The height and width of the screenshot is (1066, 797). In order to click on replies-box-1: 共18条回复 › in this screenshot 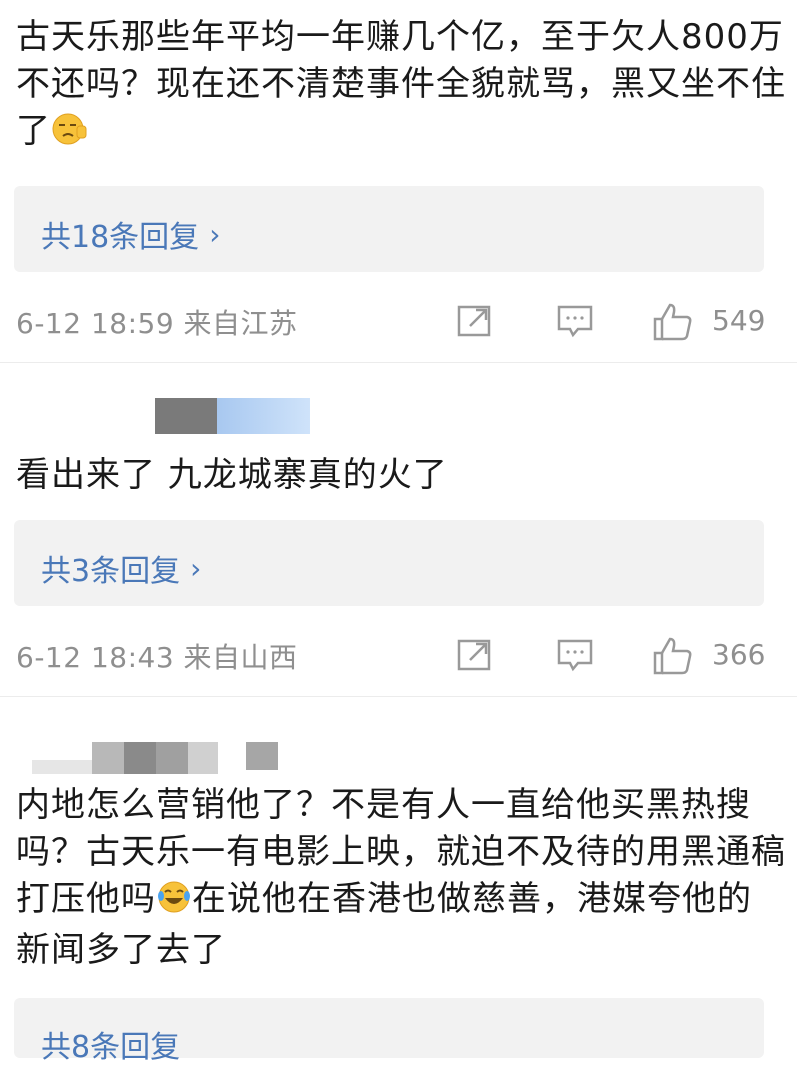, I will do `click(389, 229)`.